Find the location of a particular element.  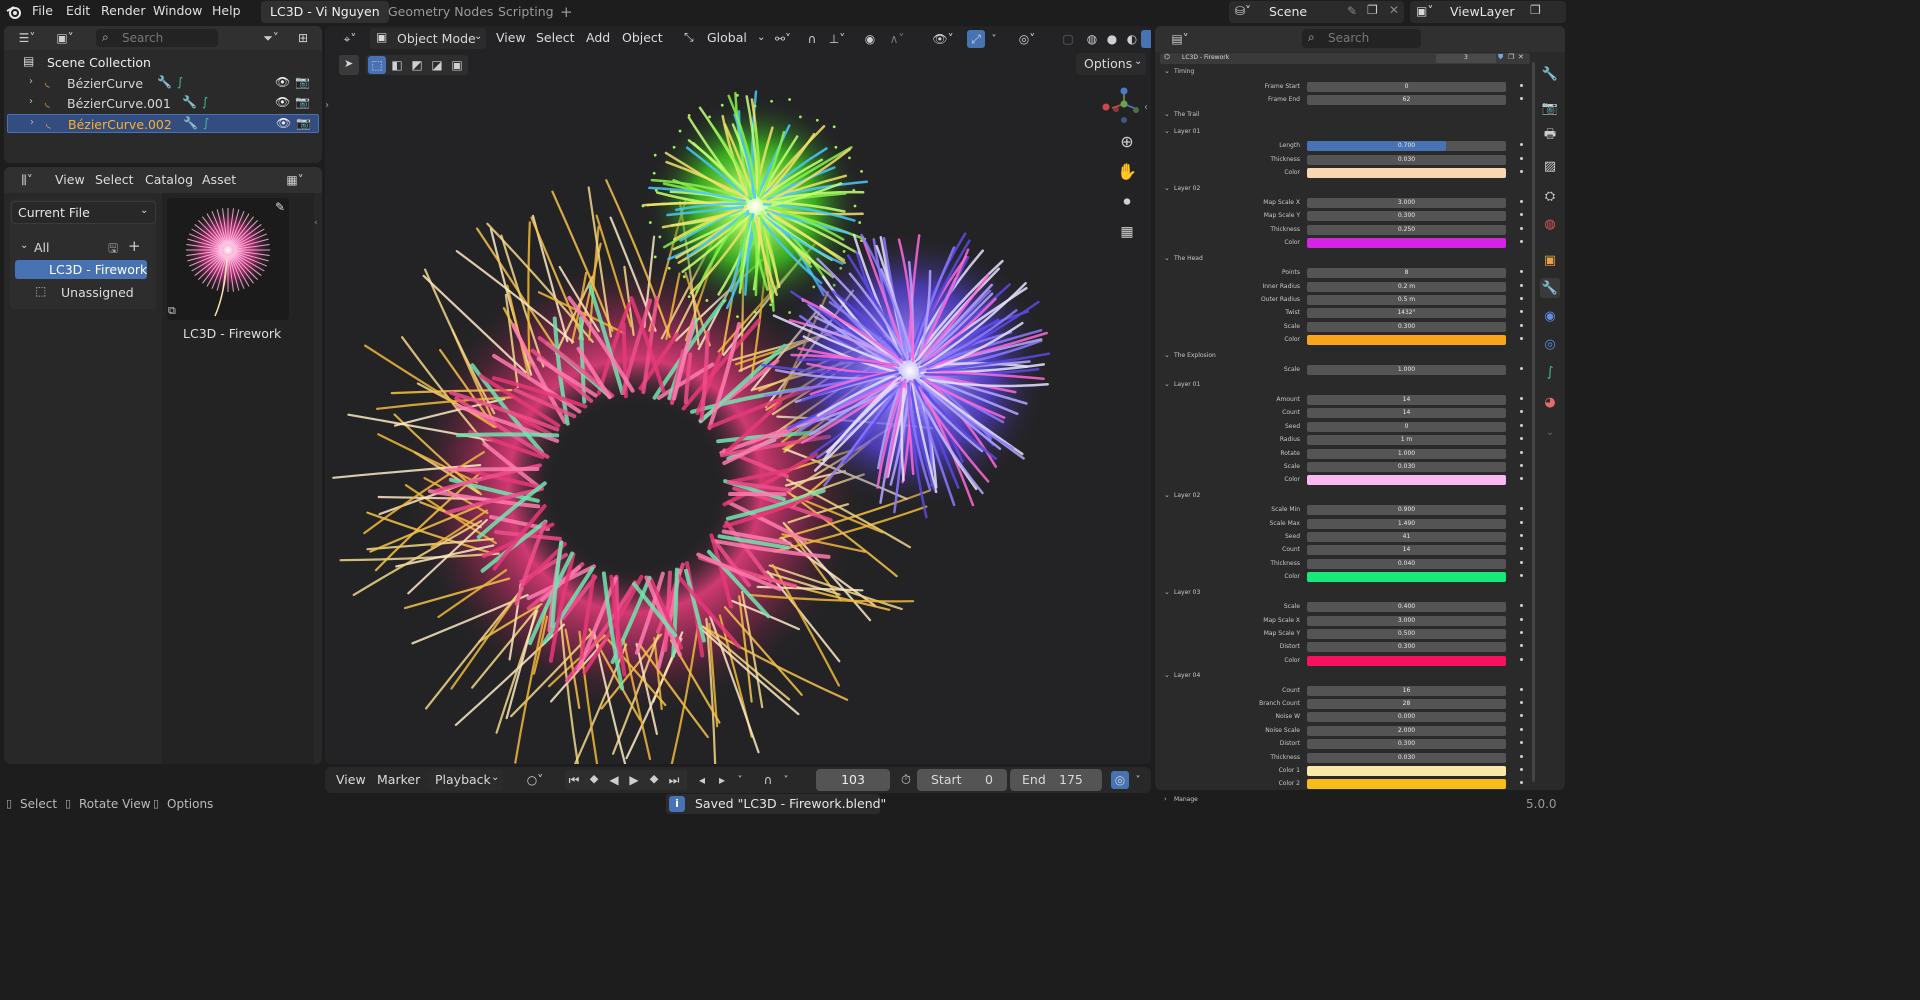

filter-icon: ⏷˅ is located at coordinates (271, 38).